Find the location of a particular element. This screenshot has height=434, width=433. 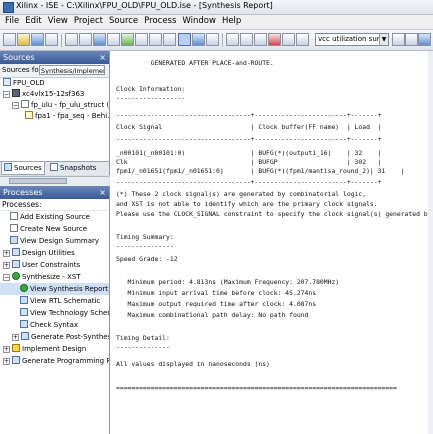

process-synthesize-xst: − Synthesize - XST is located at coordinates (54, 277).